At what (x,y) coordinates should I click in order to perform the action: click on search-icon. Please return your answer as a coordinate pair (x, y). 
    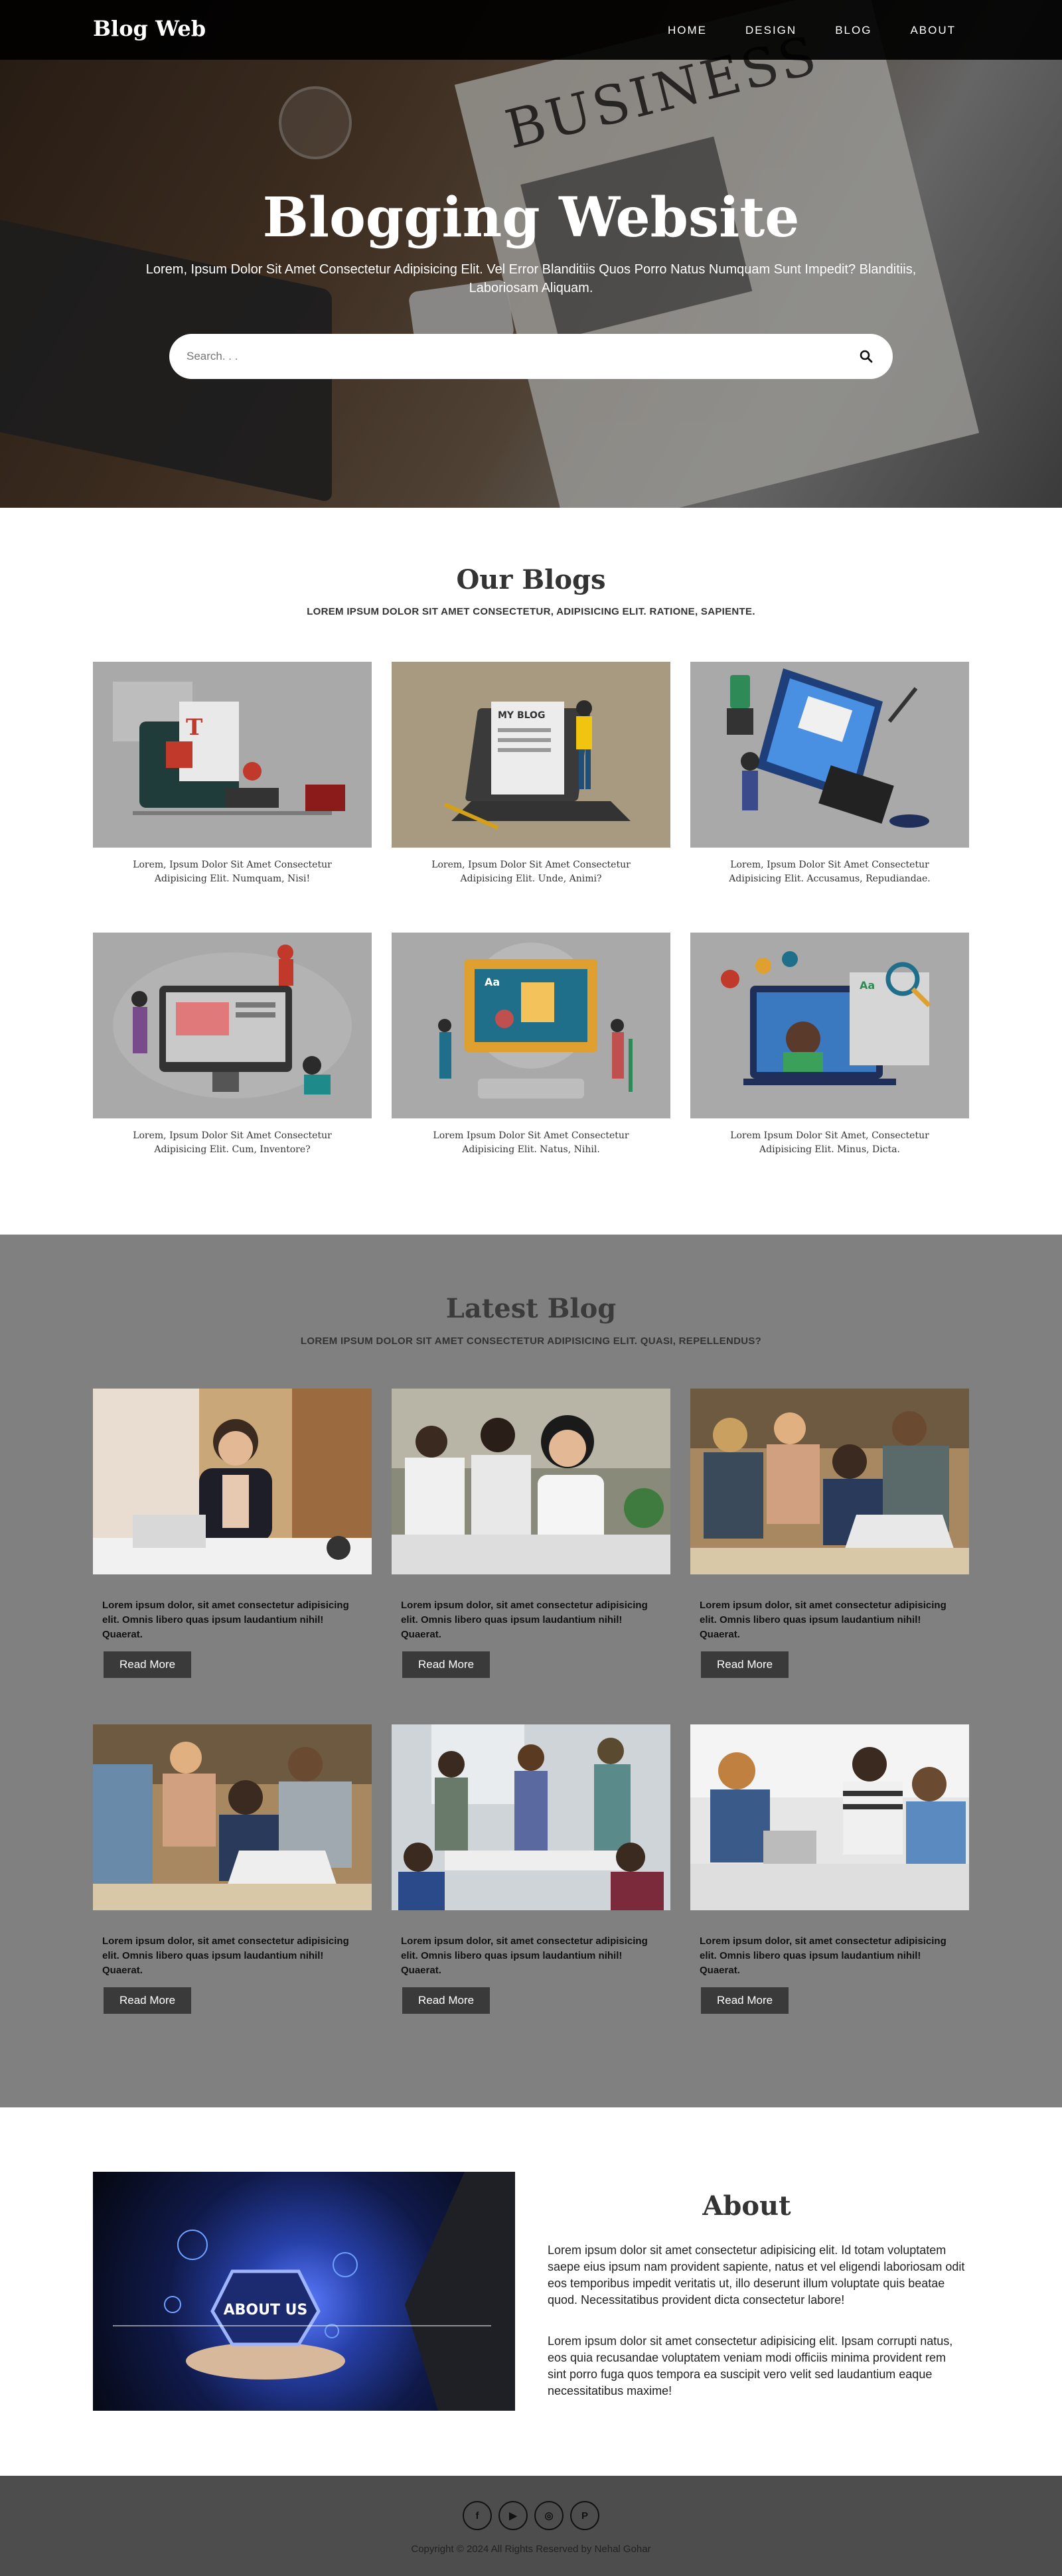
    Looking at the image, I should click on (866, 356).